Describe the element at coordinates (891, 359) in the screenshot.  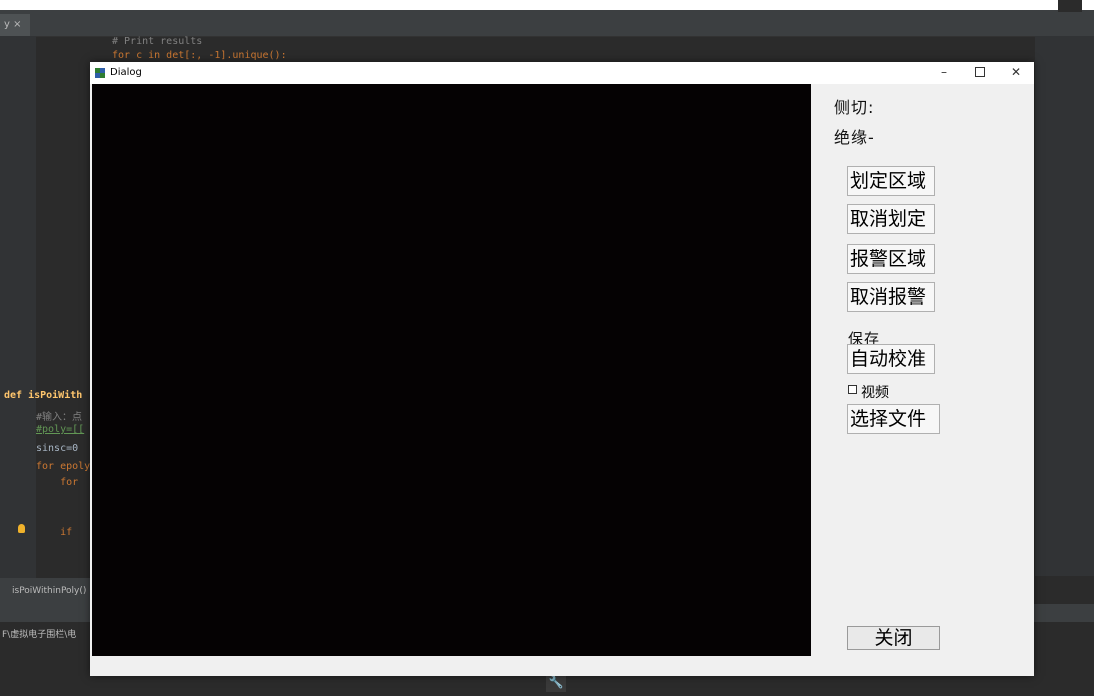
I see `calibration-button: 自动校准` at that location.